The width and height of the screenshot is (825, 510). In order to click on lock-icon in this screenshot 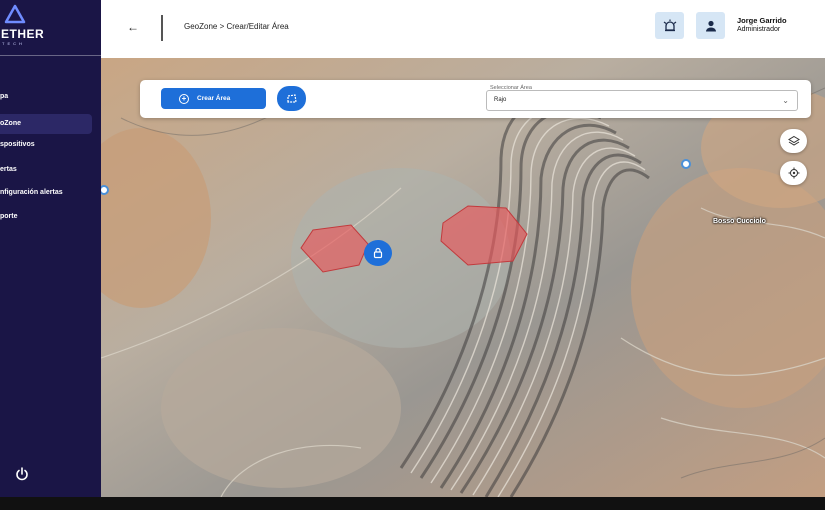, I will do `click(378, 253)`.